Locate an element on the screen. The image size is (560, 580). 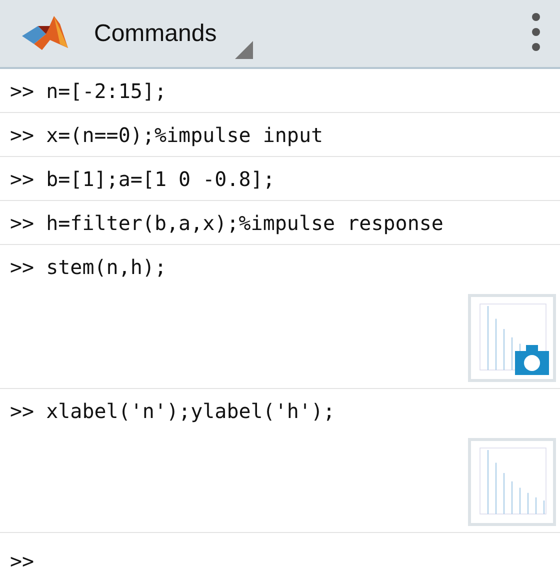
header-title: Commands is located at coordinates (155, 34).